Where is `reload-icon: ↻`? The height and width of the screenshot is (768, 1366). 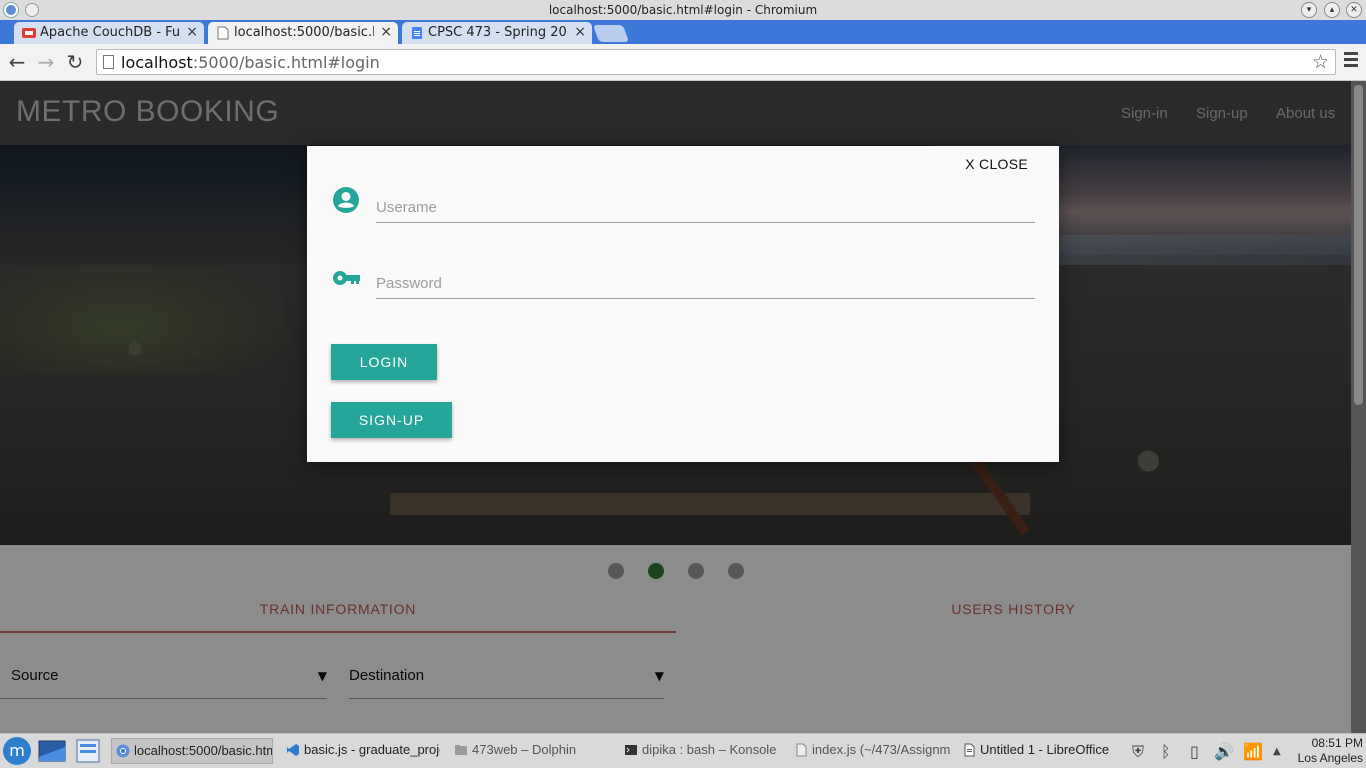
reload-icon: ↻ is located at coordinates (75, 62).